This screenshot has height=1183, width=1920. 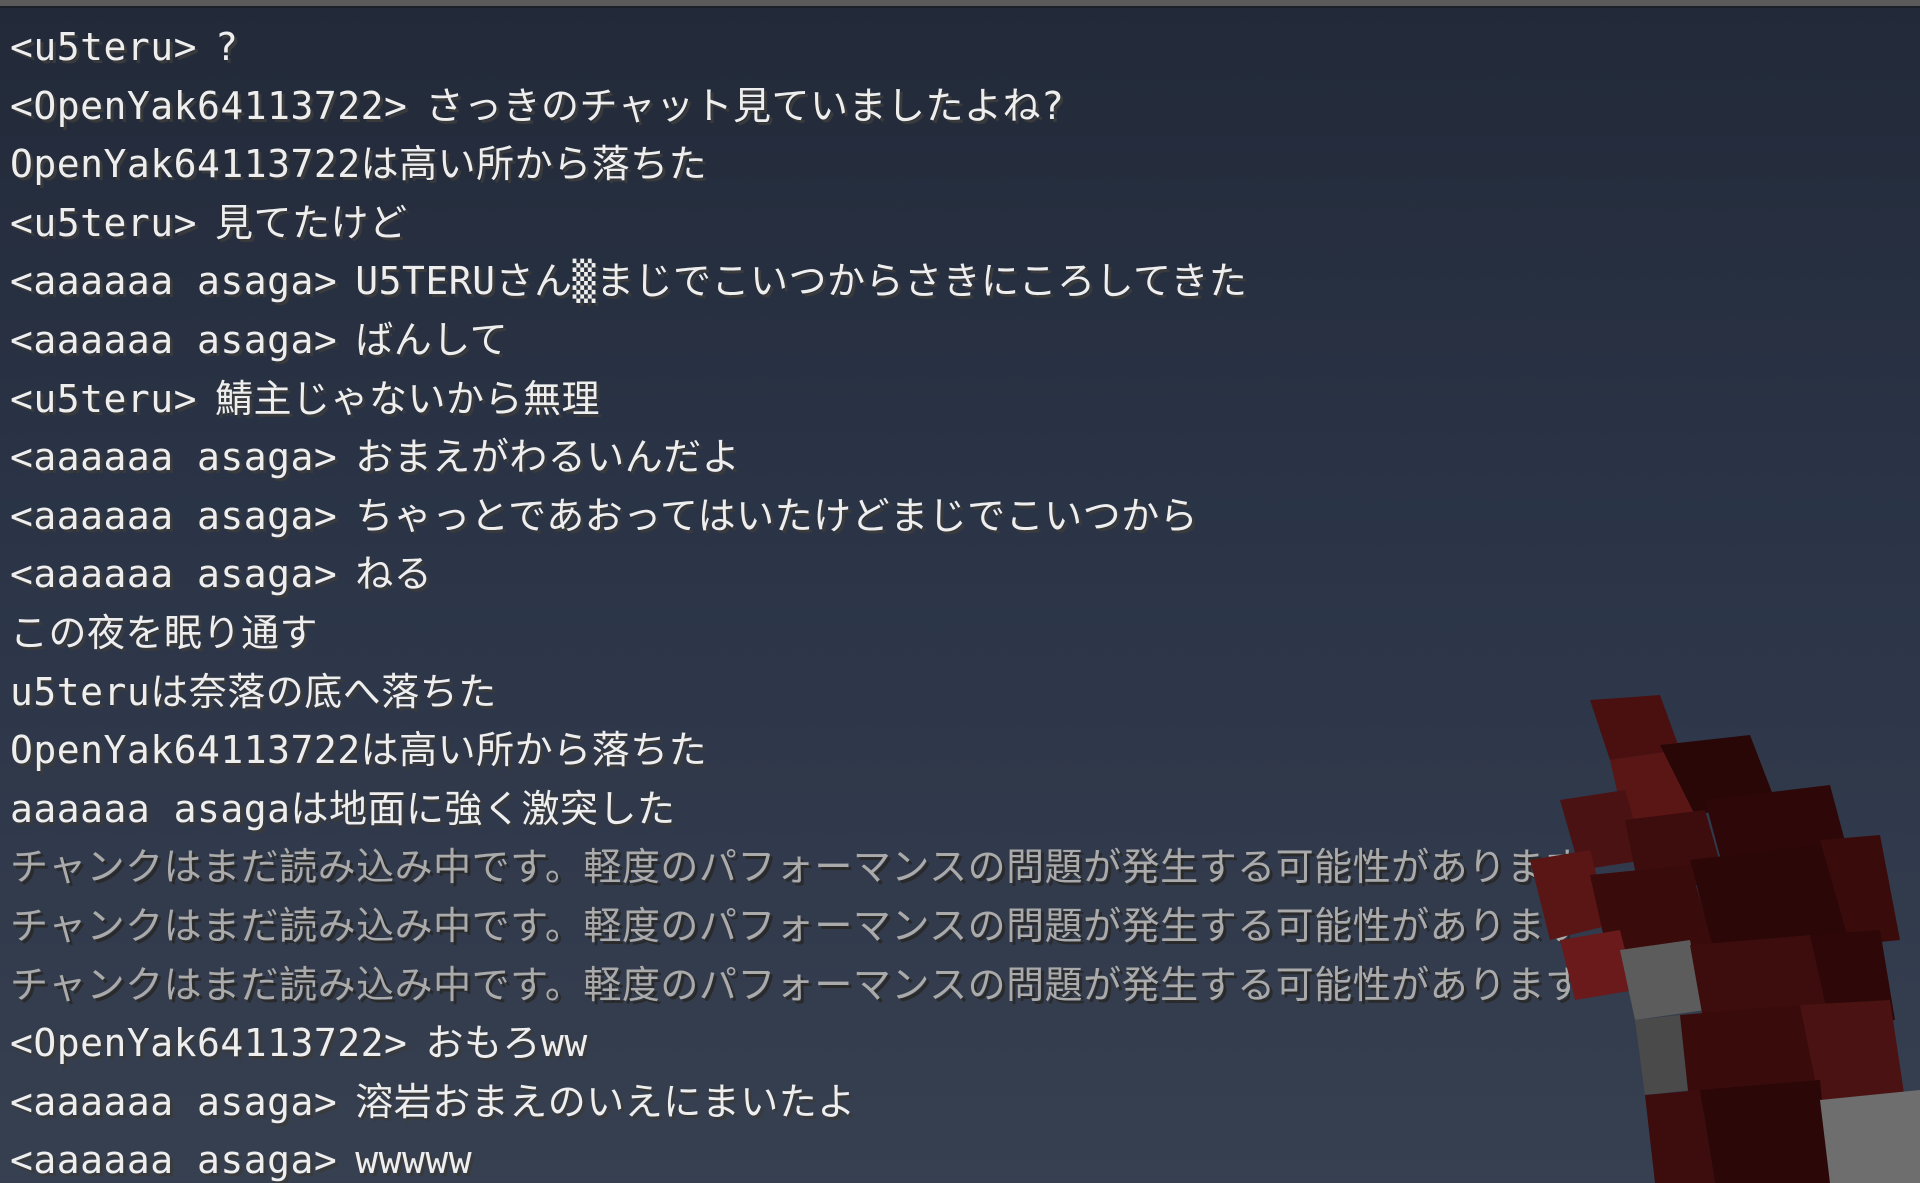 What do you see at coordinates (790, 574) in the screenshot?
I see `chat-line: <aaaaaa asaga> ねる` at bounding box center [790, 574].